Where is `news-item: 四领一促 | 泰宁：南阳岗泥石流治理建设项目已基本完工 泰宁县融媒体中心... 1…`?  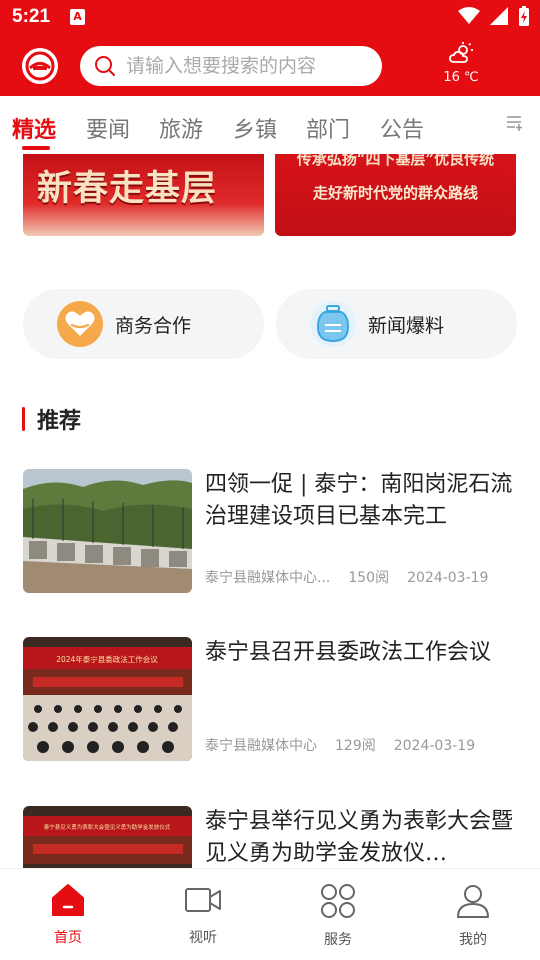 news-item: 四领一促 | 泰宁：南阳岗泥石流治理建设项目已基本完工 泰宁县融媒体中心... 1… is located at coordinates (270, 531).